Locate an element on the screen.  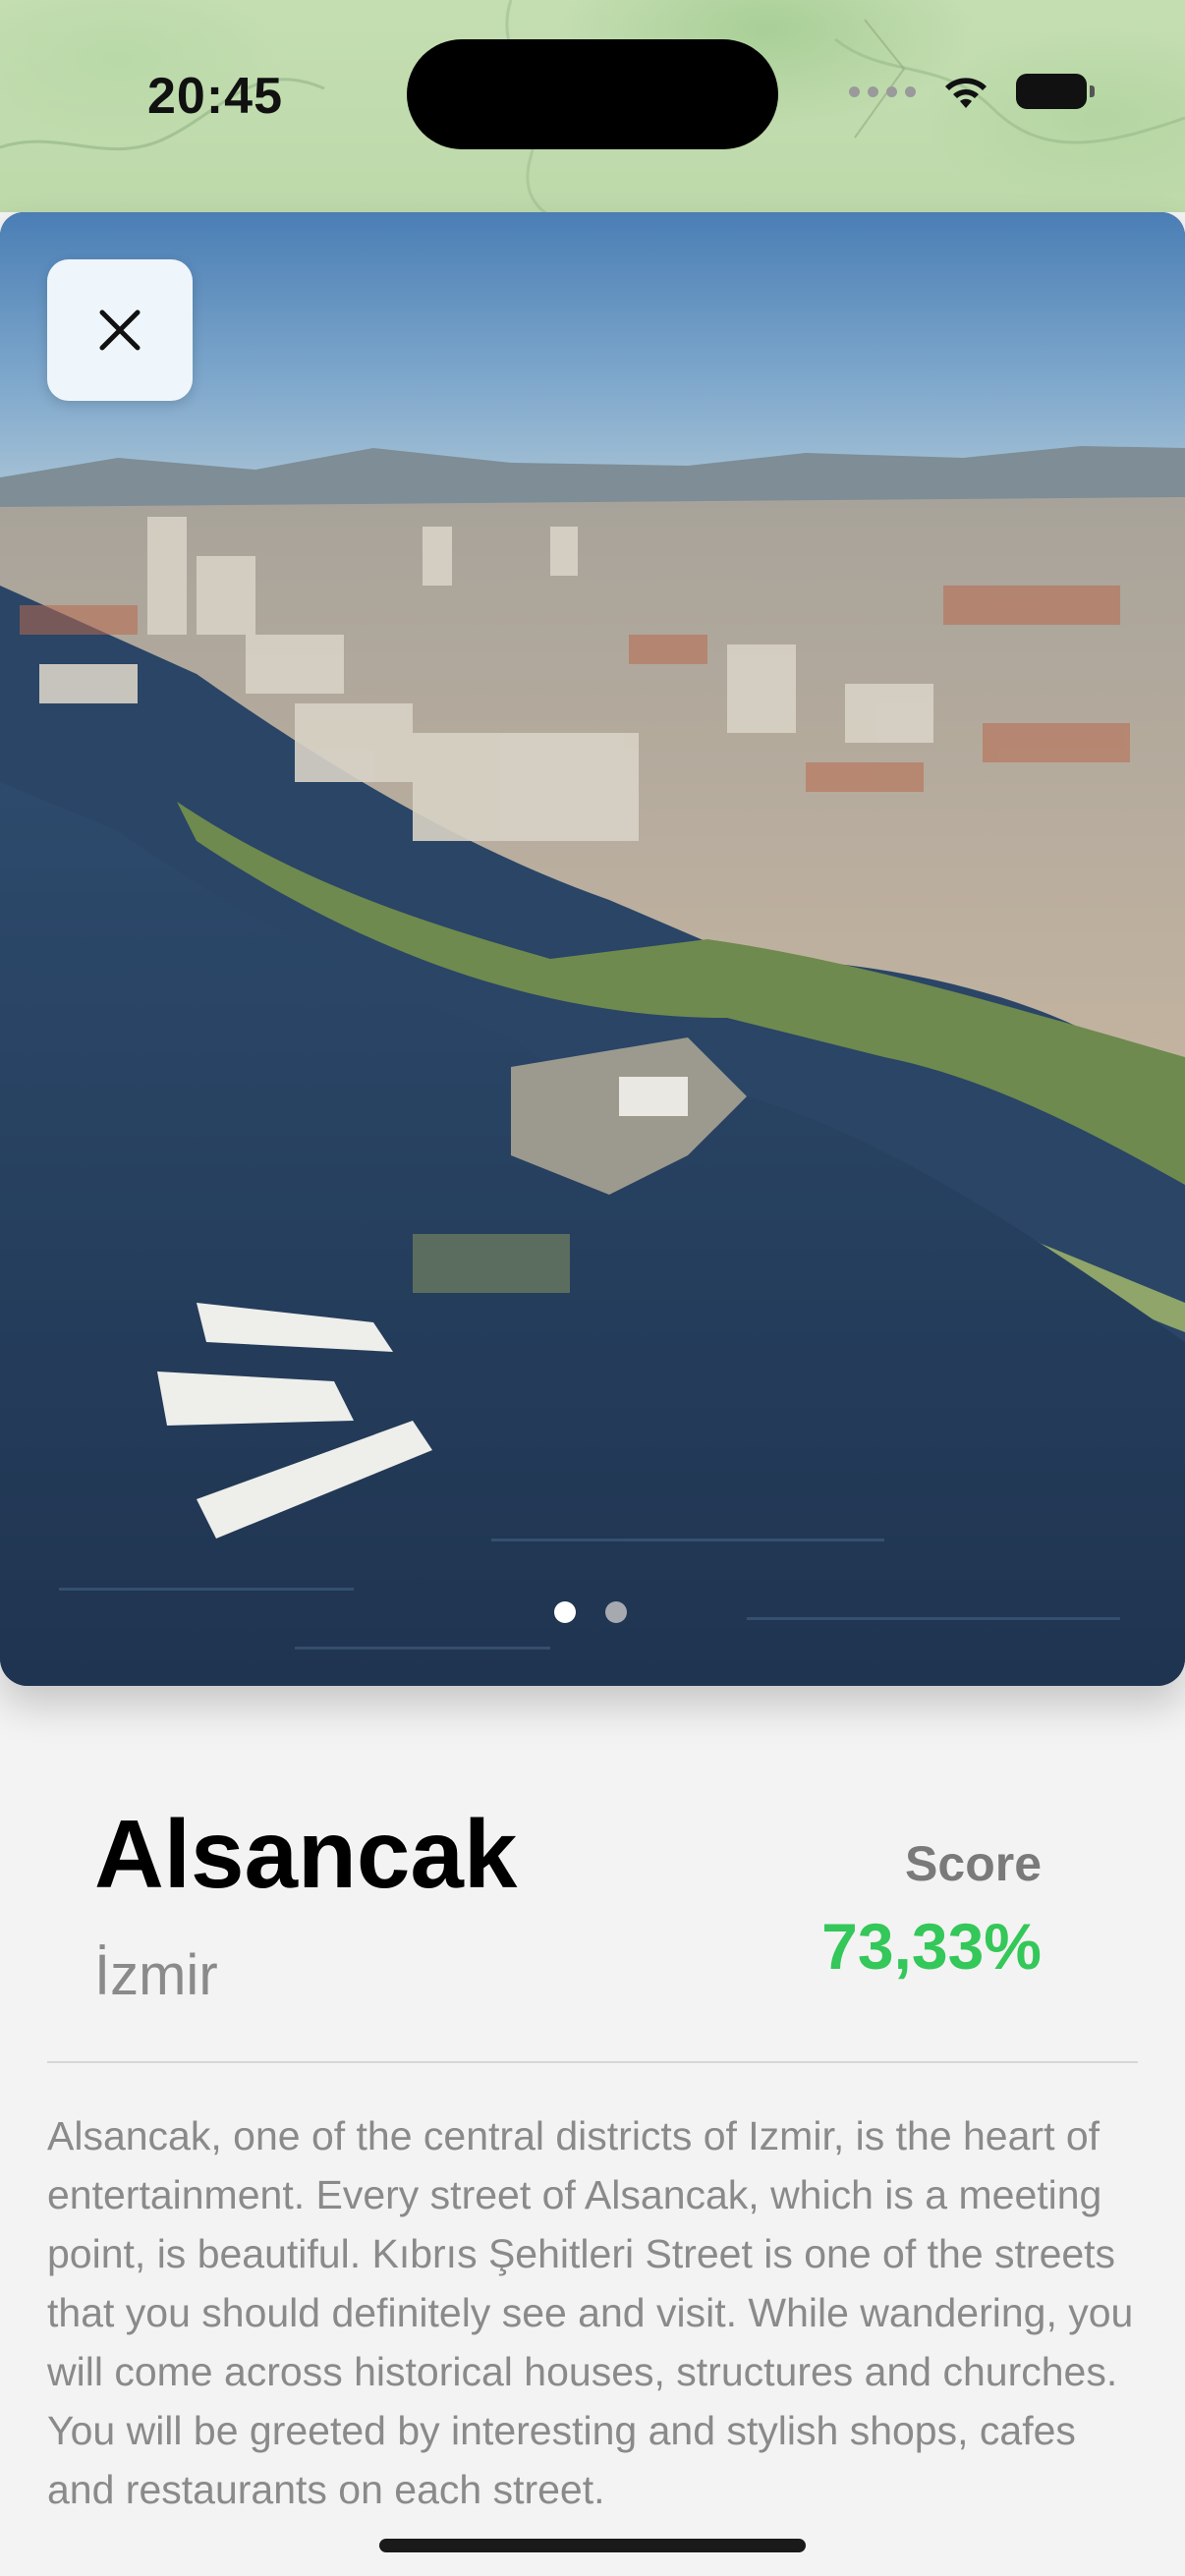
dynamic-island is located at coordinates (592, 94).